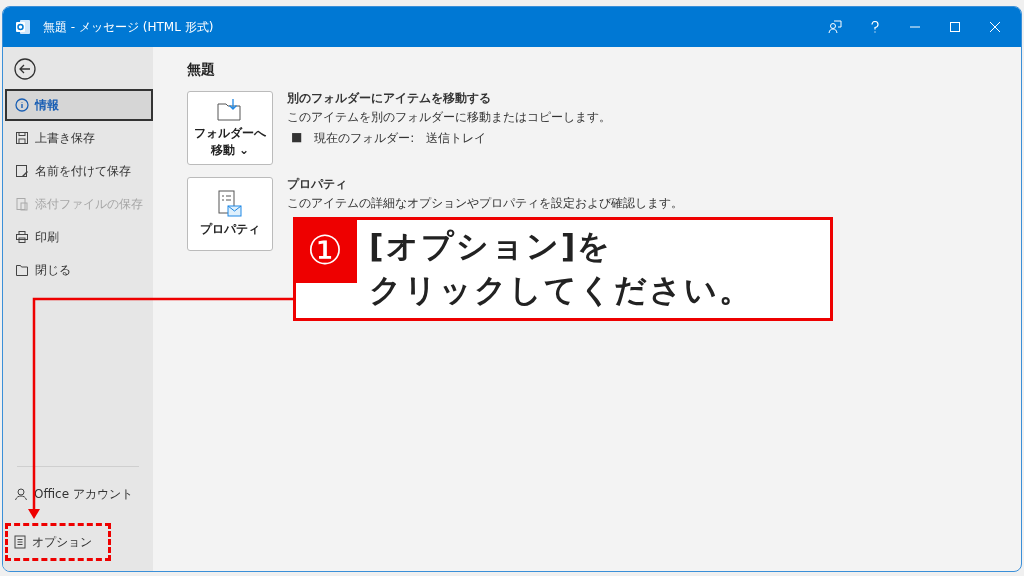 This screenshot has width=1024, height=576. What do you see at coordinates (21, 494) in the screenshot?
I see `person-icon` at bounding box center [21, 494].